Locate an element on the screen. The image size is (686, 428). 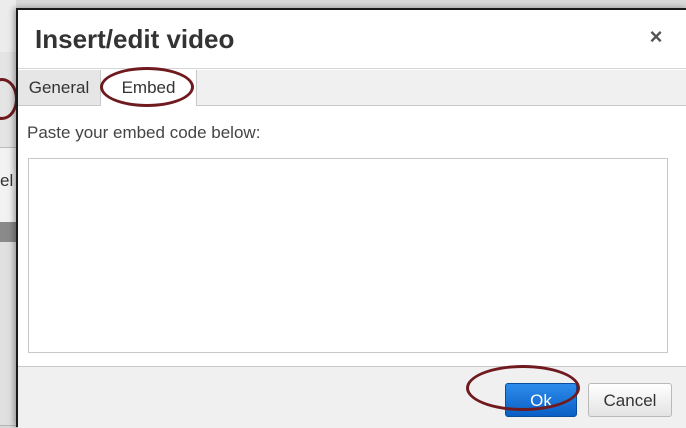
dialog-title: Insert/edit video is located at coordinates (135, 39).